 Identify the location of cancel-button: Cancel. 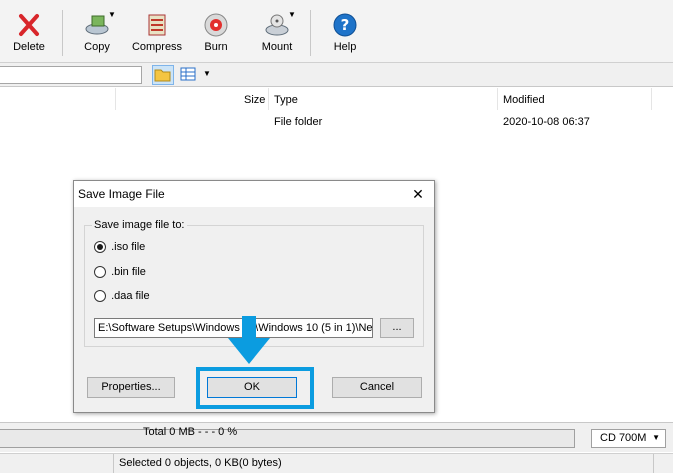
(377, 387).